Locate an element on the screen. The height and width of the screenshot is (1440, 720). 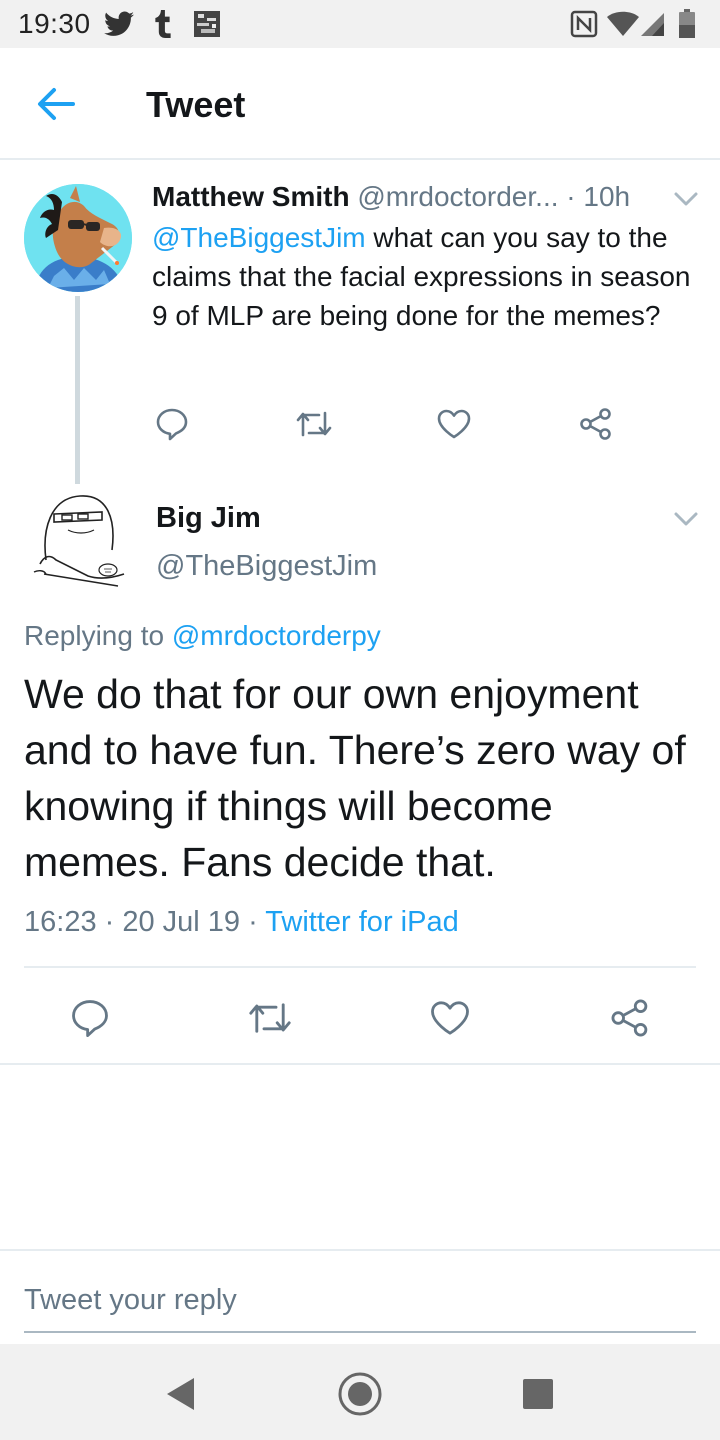
square-recents-icon is located at coordinates (538, 1394).